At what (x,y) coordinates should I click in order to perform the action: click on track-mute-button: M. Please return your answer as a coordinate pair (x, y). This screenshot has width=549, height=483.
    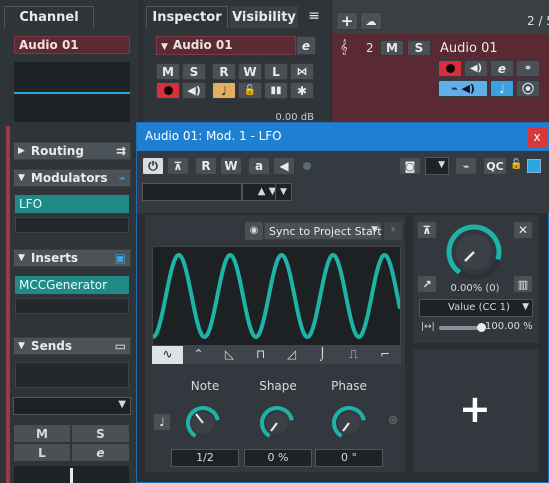
    Looking at the image, I should click on (392, 48).